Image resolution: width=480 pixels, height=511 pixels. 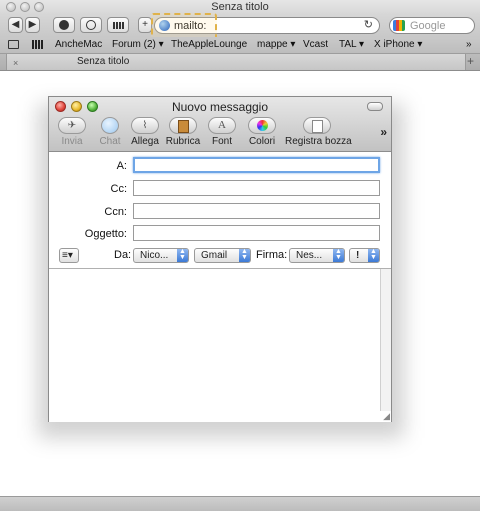 What do you see at coordinates (256, 233) in the screenshot?
I see `subject-field` at bounding box center [256, 233].